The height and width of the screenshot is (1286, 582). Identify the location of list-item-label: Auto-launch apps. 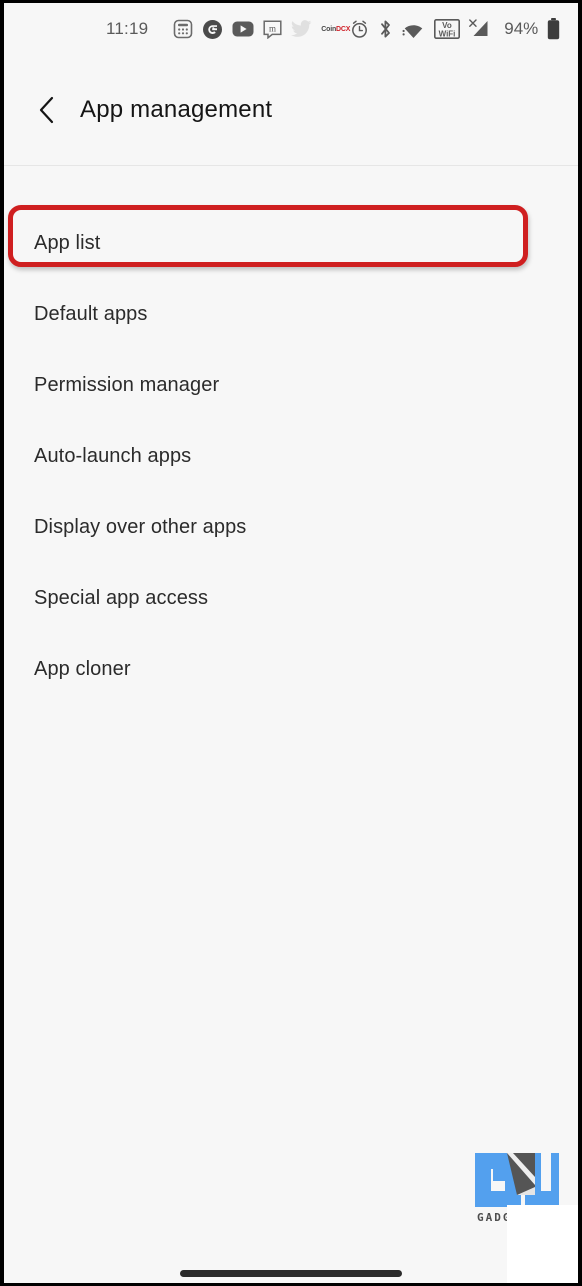
(113, 456).